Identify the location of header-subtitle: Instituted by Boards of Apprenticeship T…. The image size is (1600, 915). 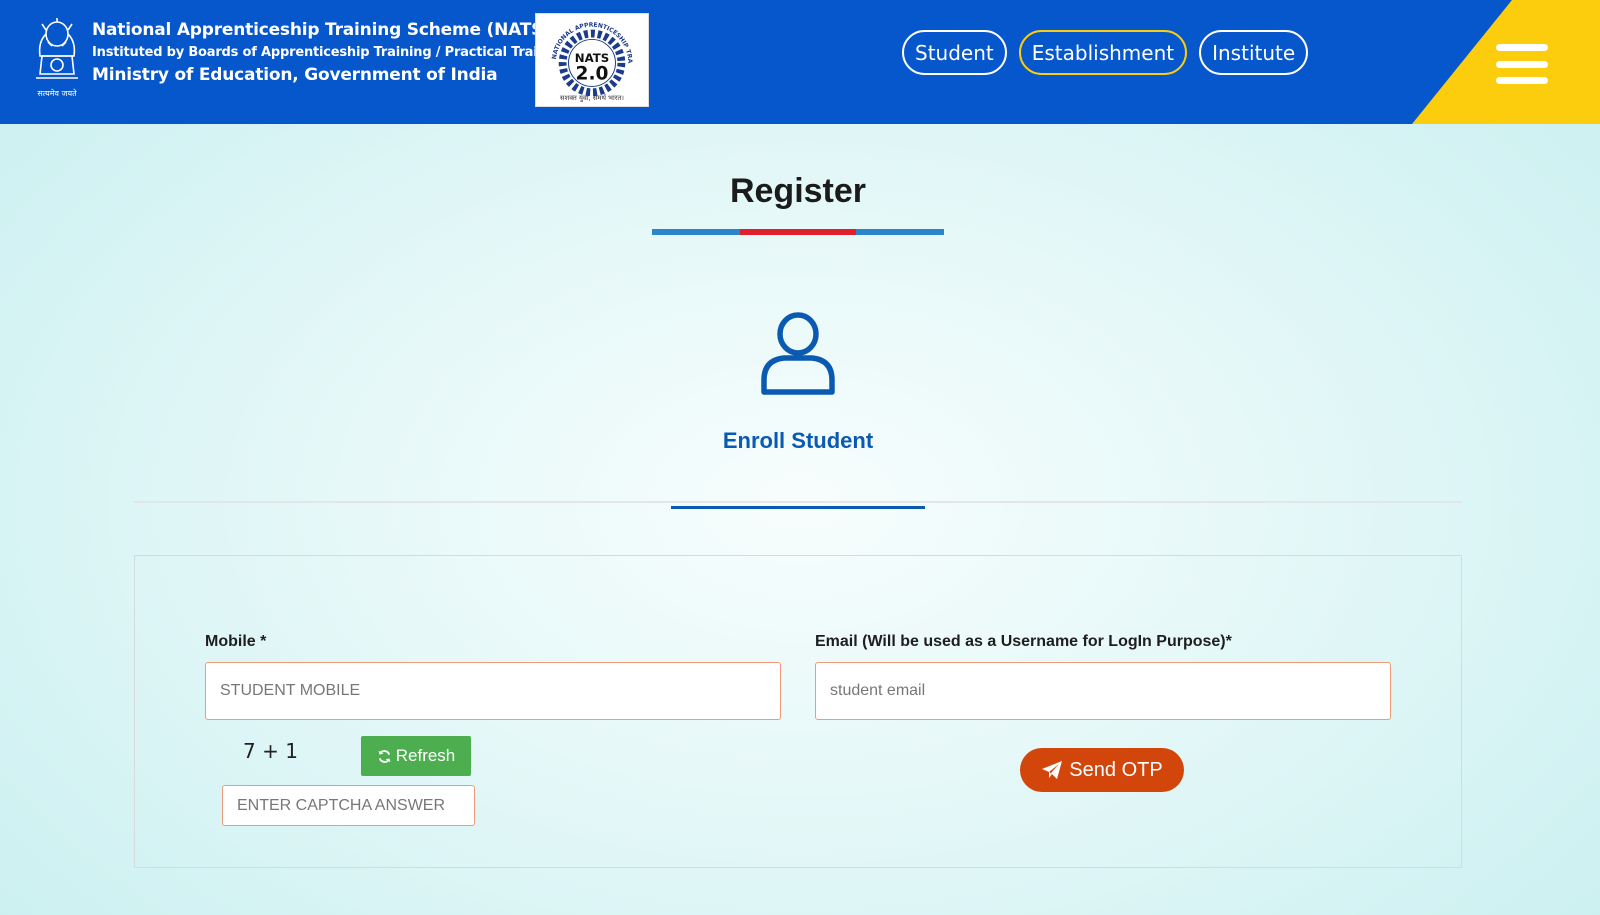
(330, 52).